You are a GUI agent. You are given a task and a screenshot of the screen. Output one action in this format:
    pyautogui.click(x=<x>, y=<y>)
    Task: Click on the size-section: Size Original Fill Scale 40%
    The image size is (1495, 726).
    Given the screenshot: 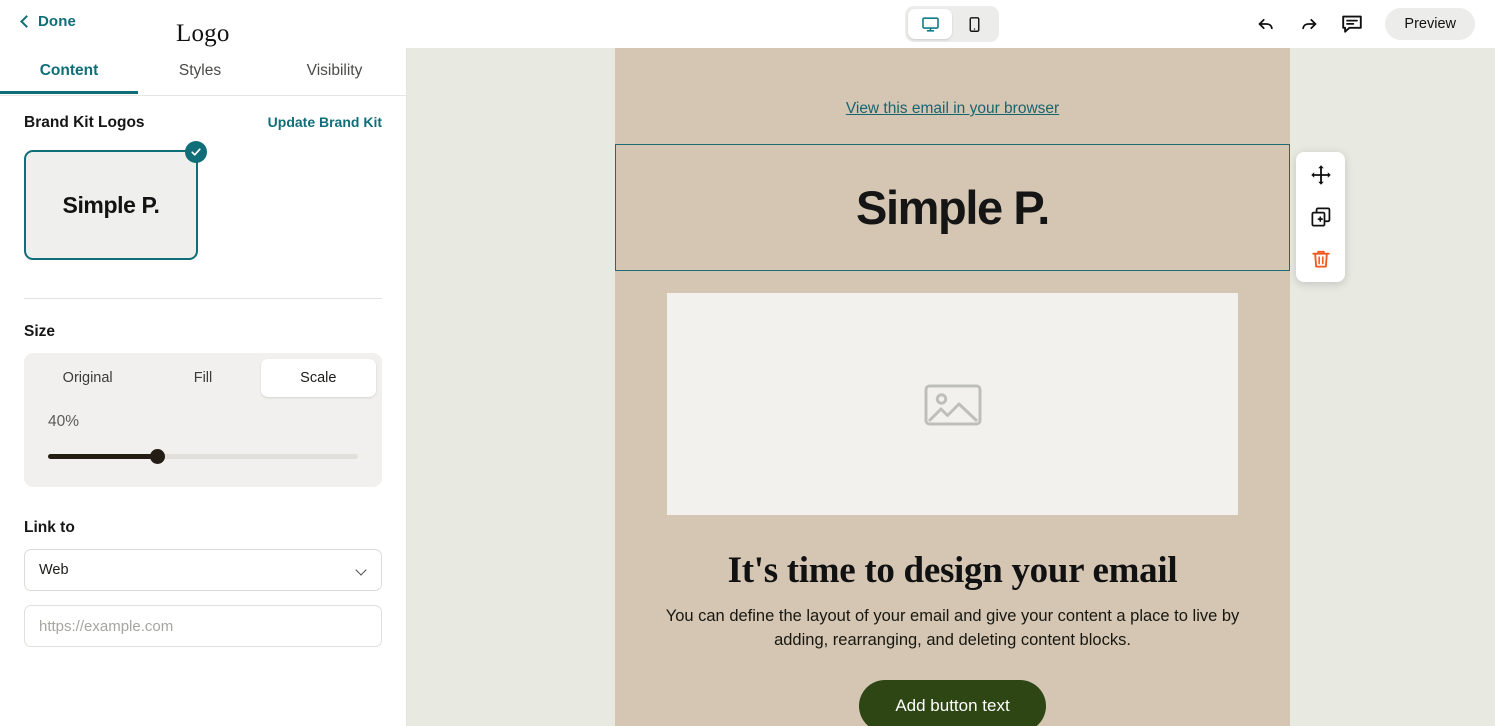 What is the action you would take?
    pyautogui.click(x=203, y=405)
    